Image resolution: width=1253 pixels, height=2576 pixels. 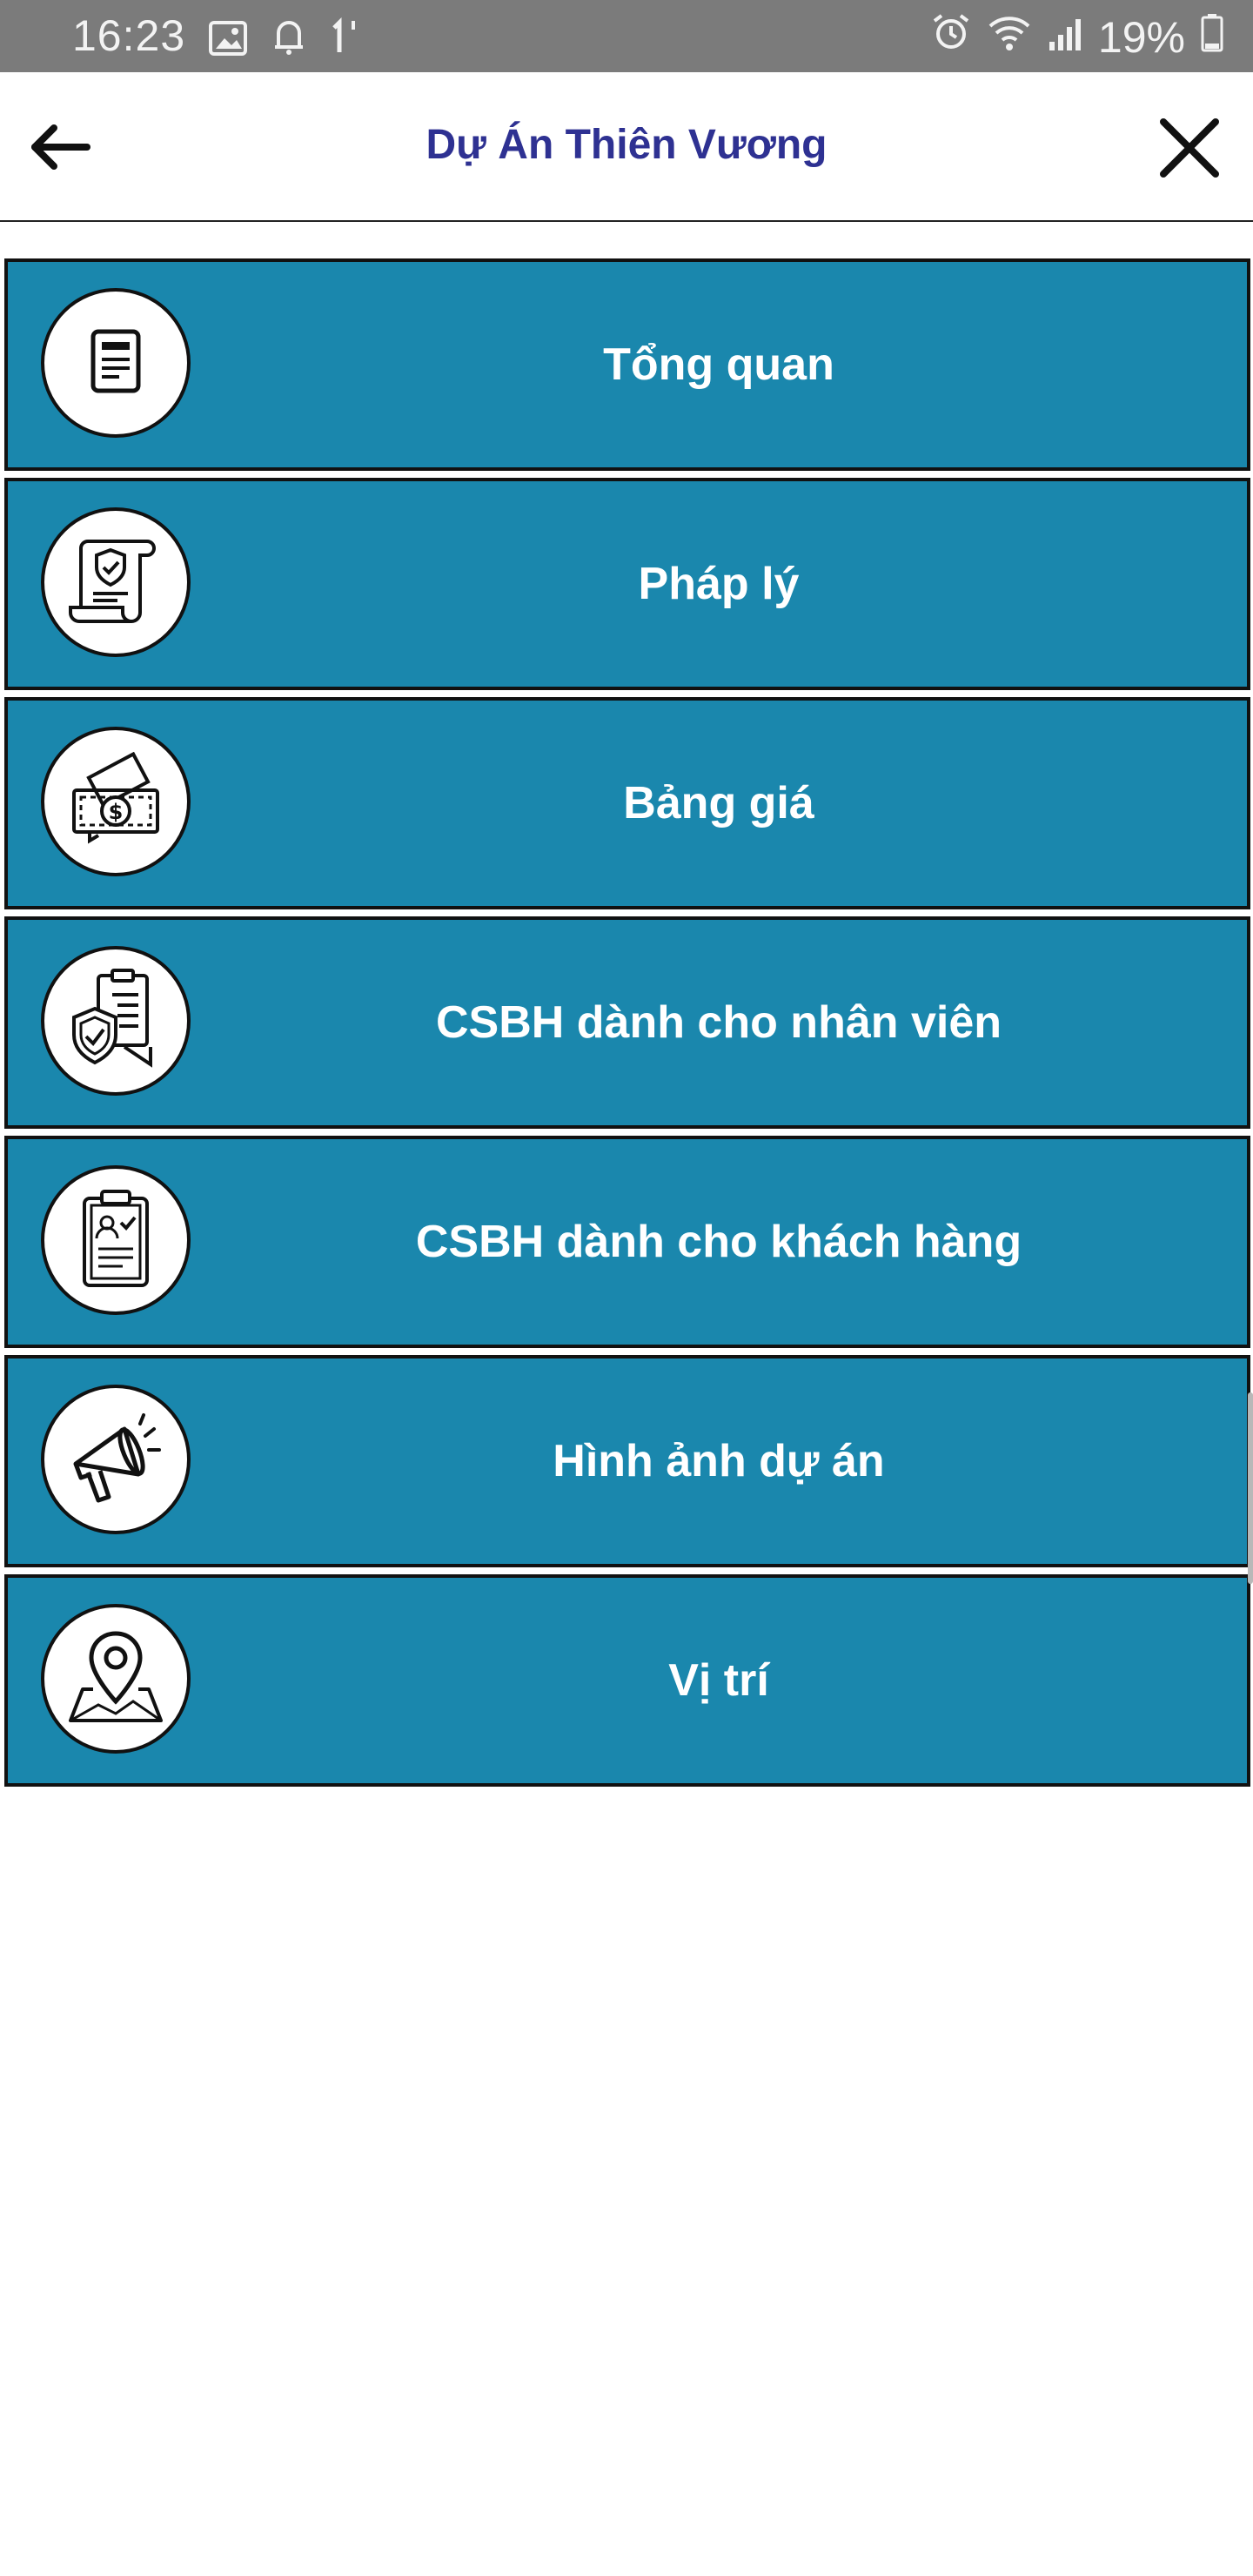 I want to click on menu-icon-badge: $, so click(x=116, y=801).